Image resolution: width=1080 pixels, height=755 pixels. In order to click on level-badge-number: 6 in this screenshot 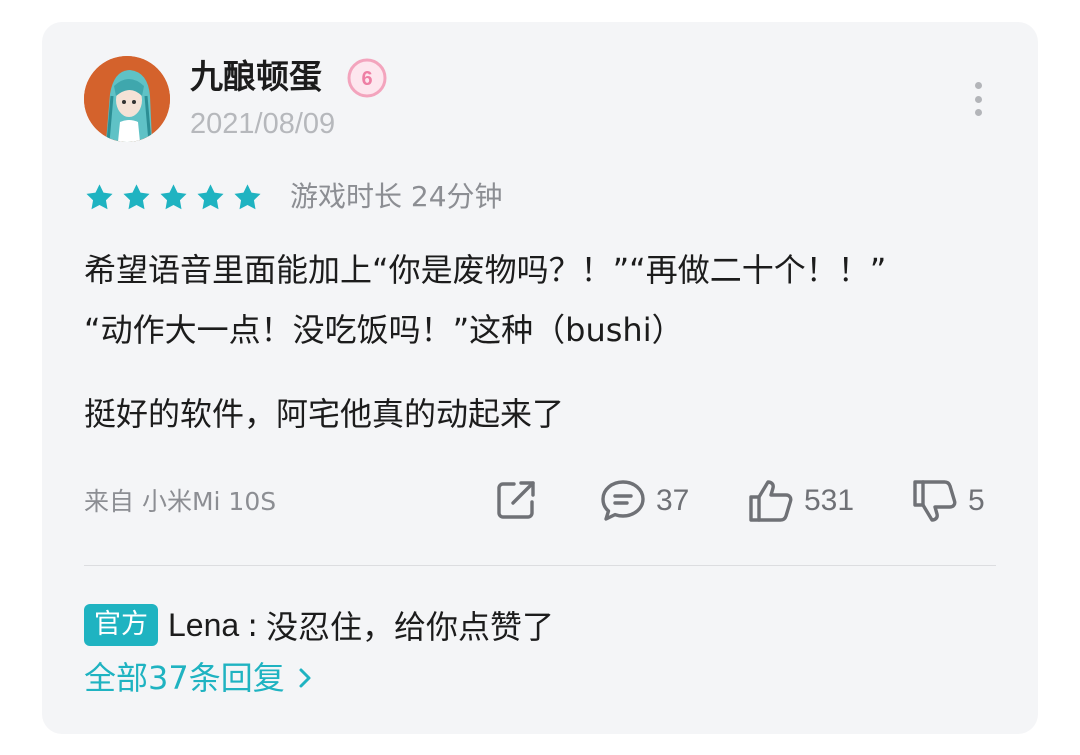, I will do `click(366, 79)`.